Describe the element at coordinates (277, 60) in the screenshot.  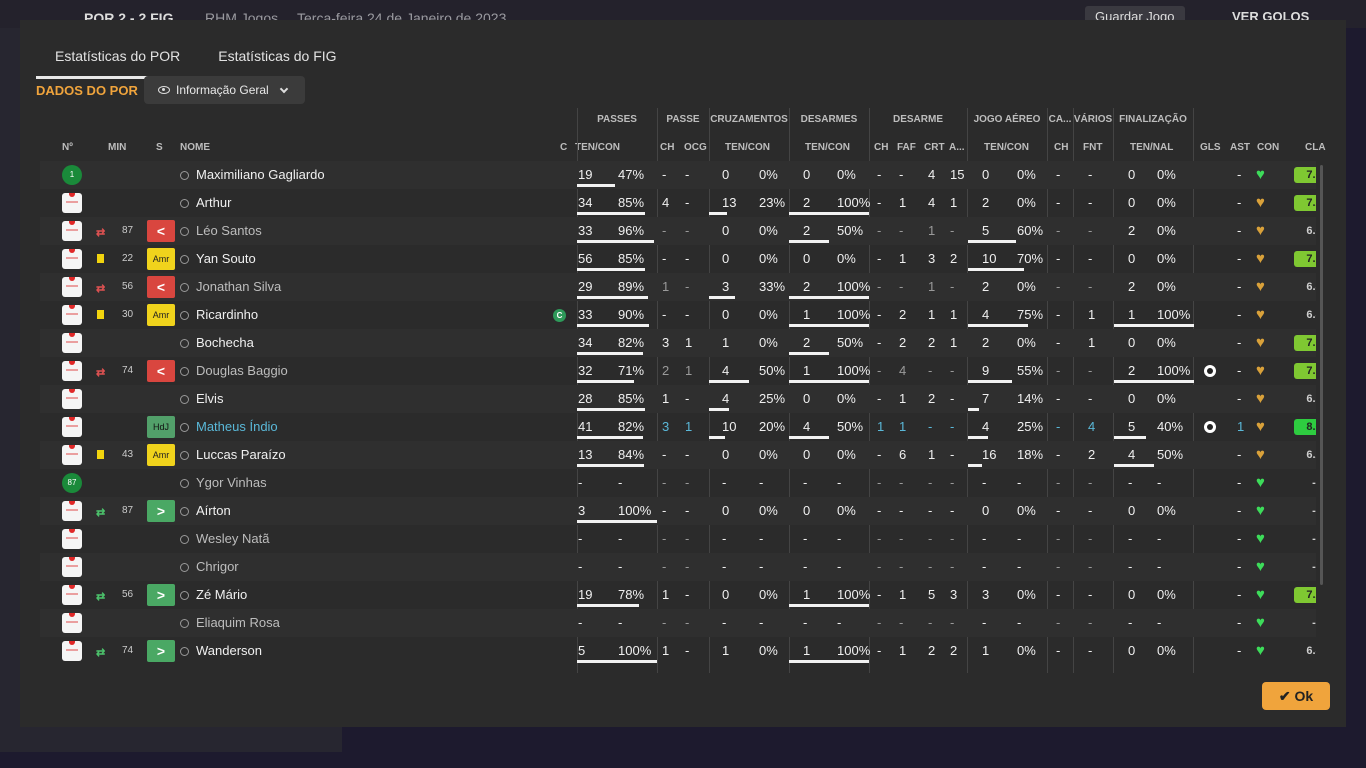
I see `tab-fig-stats: Estatísticas do FIG` at that location.